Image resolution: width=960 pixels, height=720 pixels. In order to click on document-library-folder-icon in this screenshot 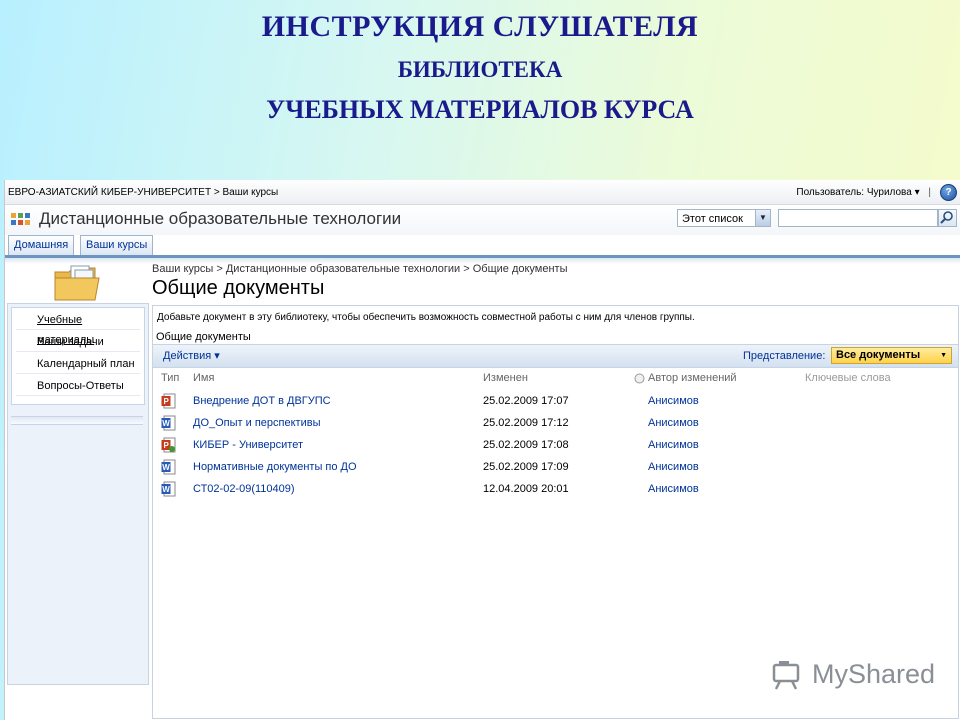, I will do `click(77, 283)`.